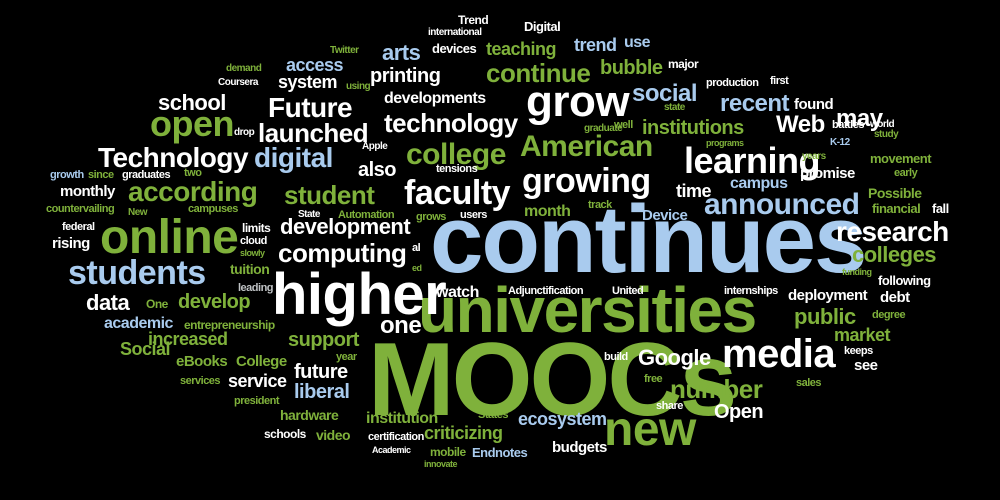  I want to click on word-digital: digital, so click(293, 157).